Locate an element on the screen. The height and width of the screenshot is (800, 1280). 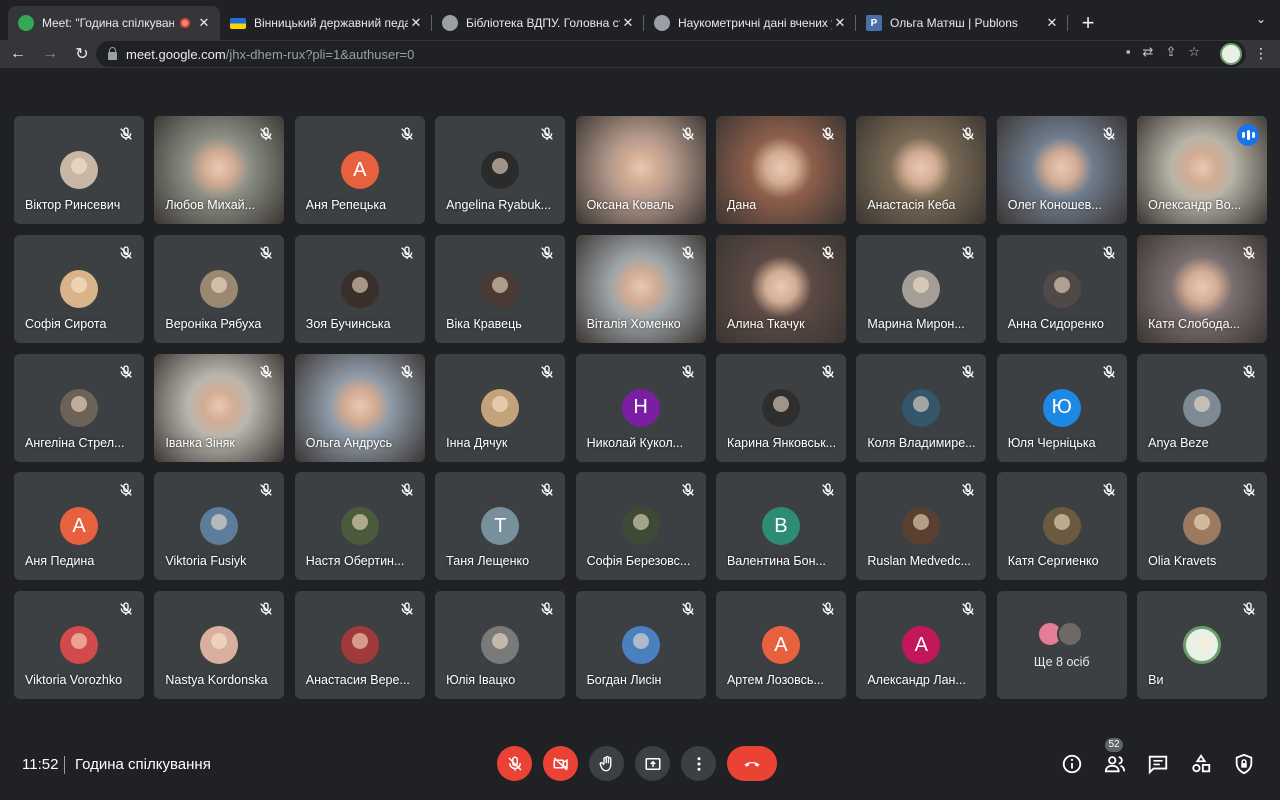
ukraine-flag-icon is located at coordinates (238, 23).